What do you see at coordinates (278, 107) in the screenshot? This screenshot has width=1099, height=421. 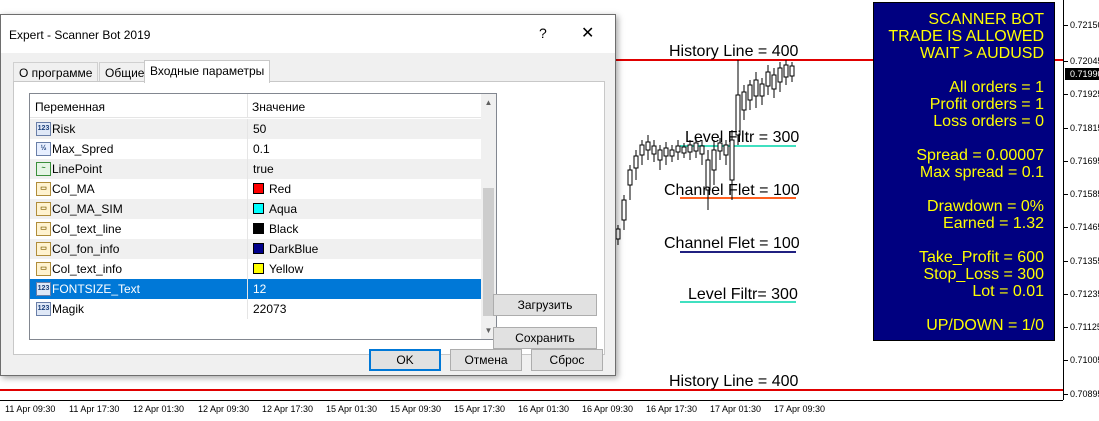 I see `column-header-value: Значение` at bounding box center [278, 107].